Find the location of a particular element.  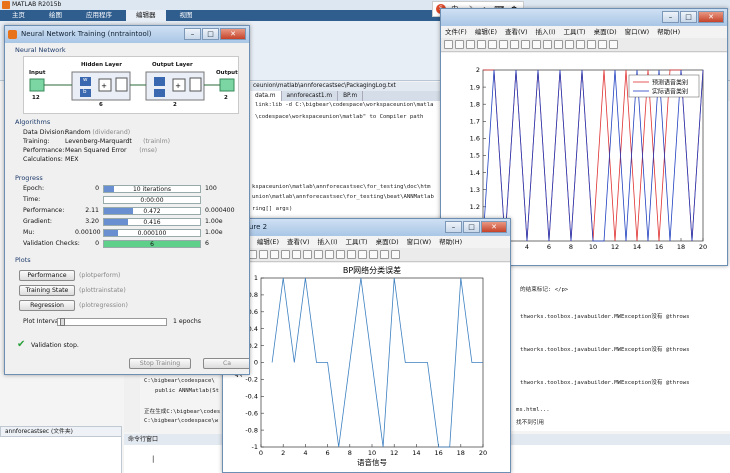

plot-training-state-button: Training State is located at coordinates (47, 290).